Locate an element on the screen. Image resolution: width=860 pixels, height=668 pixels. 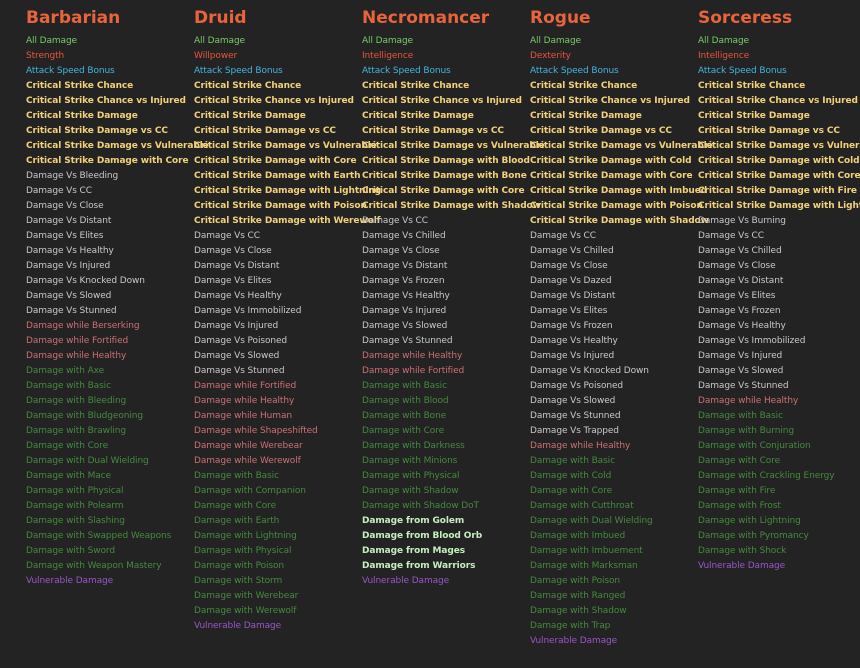
stat-item: Damage with Lightning is located at coordinates (749, 521).